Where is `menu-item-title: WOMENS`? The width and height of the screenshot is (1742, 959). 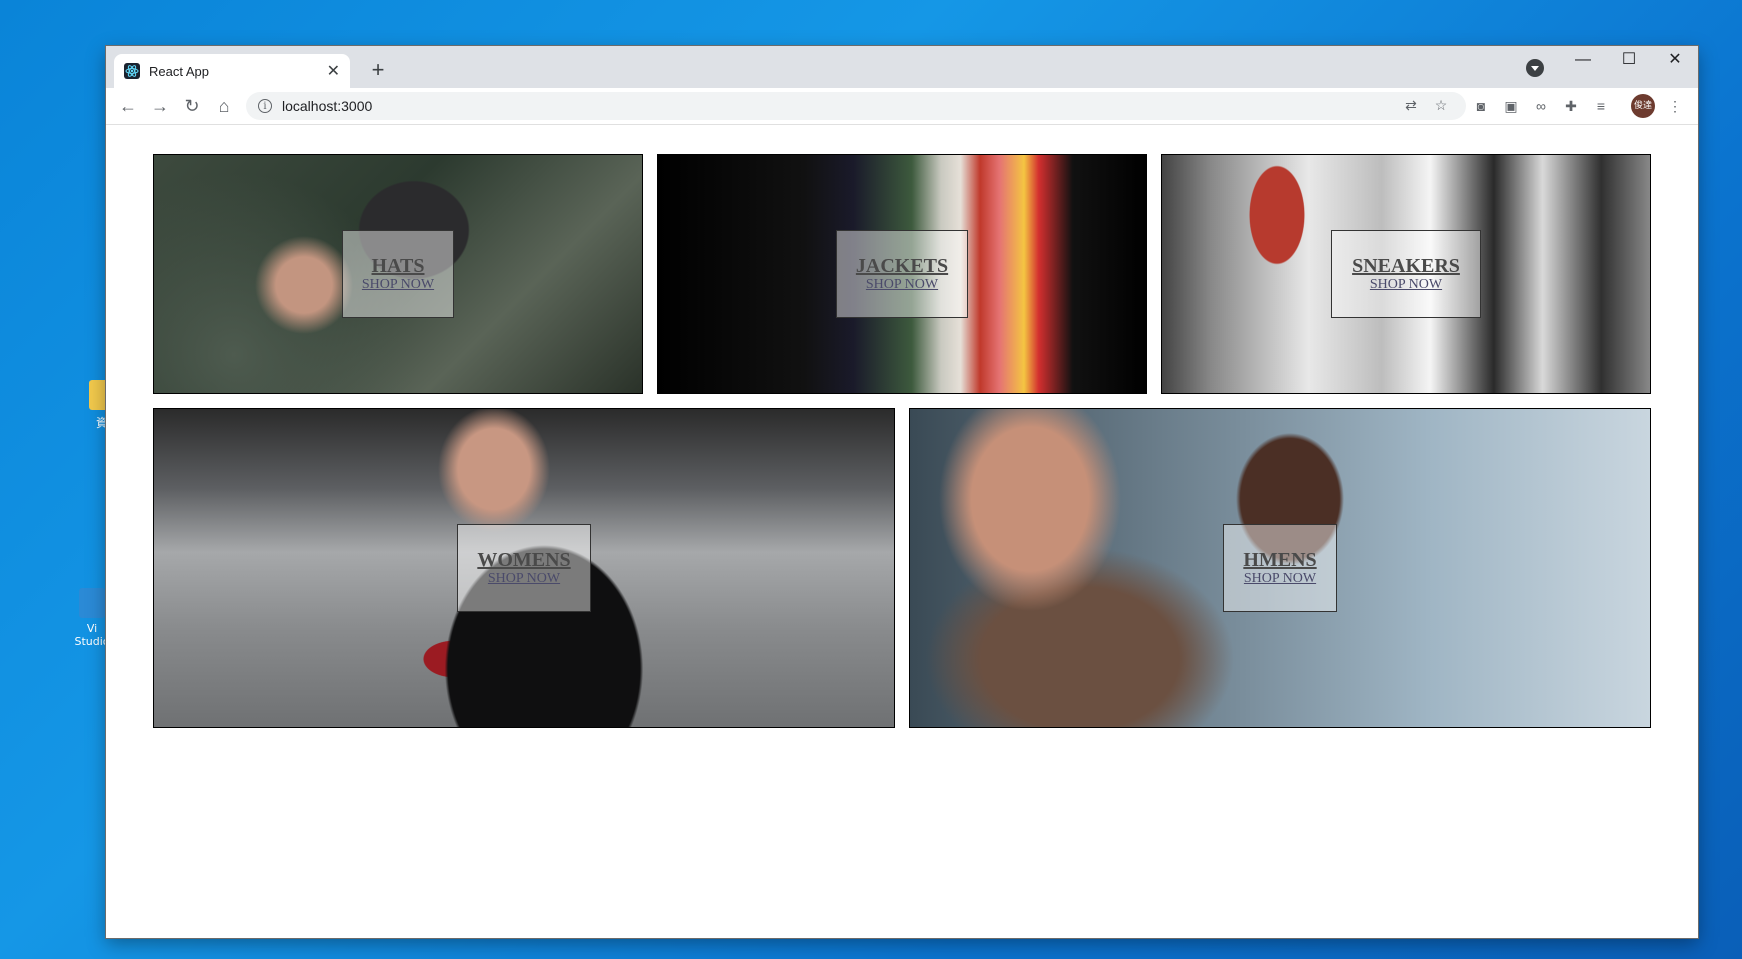 menu-item-title: WOMENS is located at coordinates (524, 560).